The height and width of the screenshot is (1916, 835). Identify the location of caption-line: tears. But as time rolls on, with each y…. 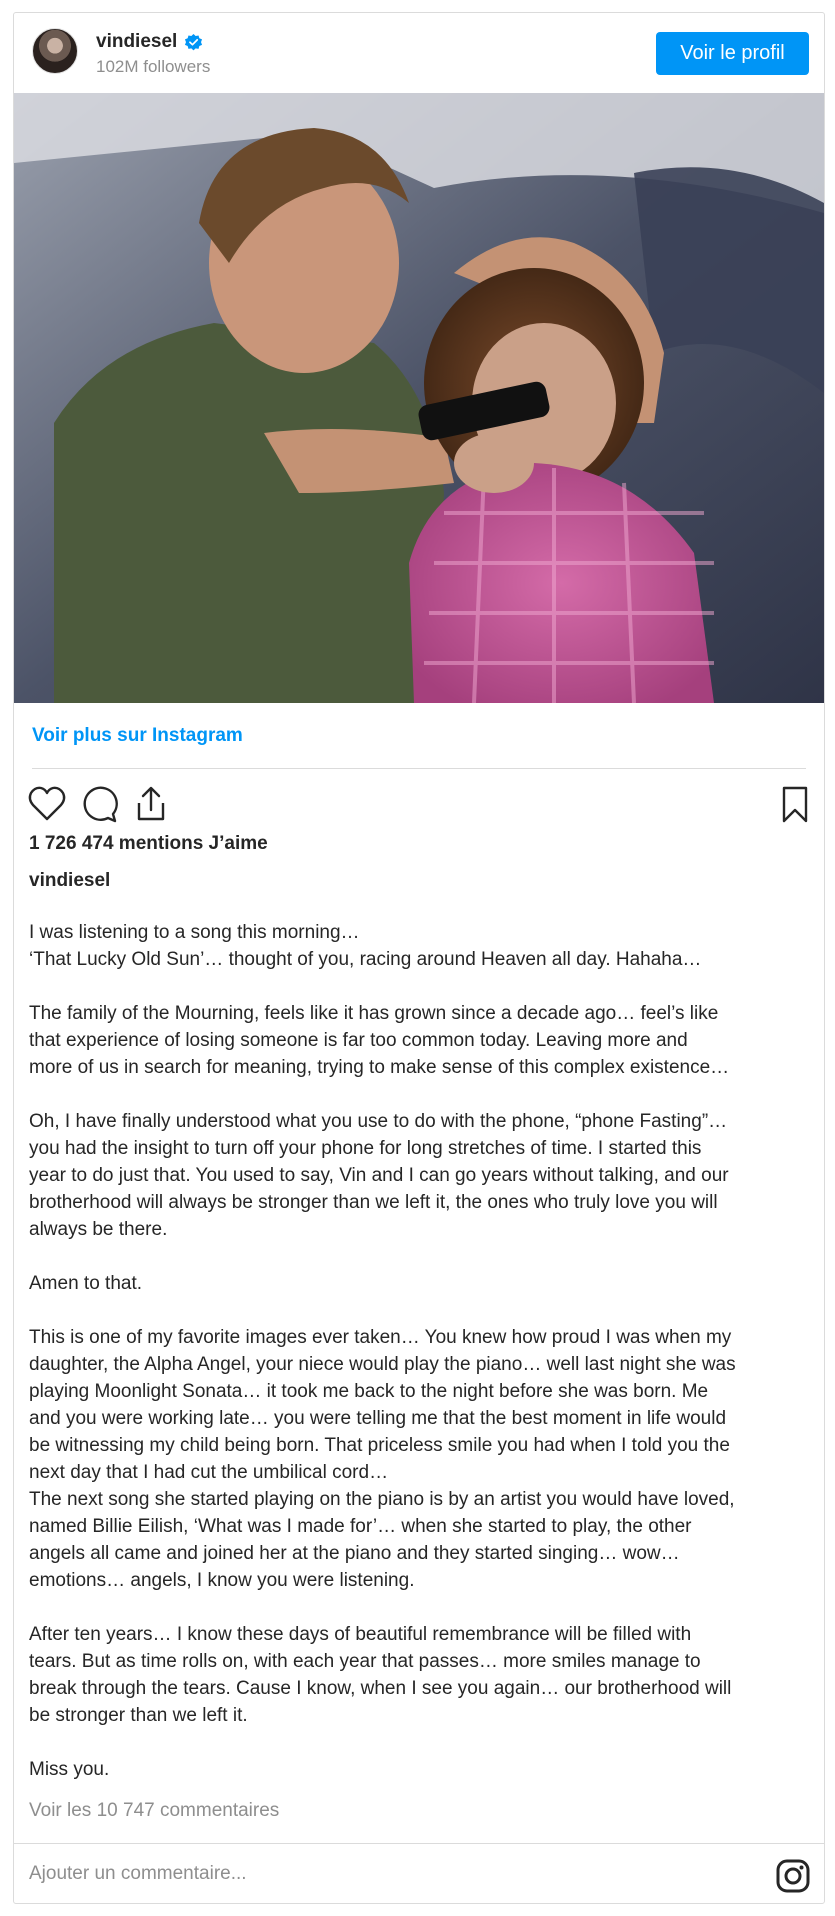
(365, 1661).